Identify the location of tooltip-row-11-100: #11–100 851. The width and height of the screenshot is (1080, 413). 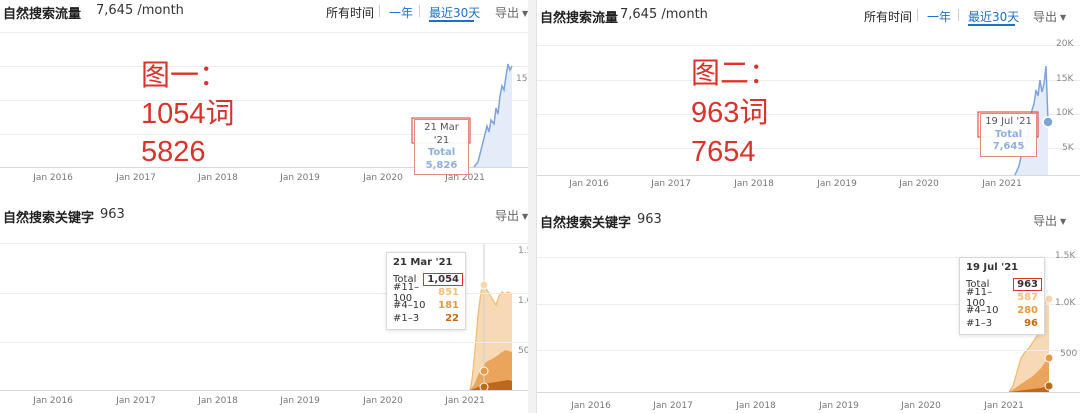
(426, 293).